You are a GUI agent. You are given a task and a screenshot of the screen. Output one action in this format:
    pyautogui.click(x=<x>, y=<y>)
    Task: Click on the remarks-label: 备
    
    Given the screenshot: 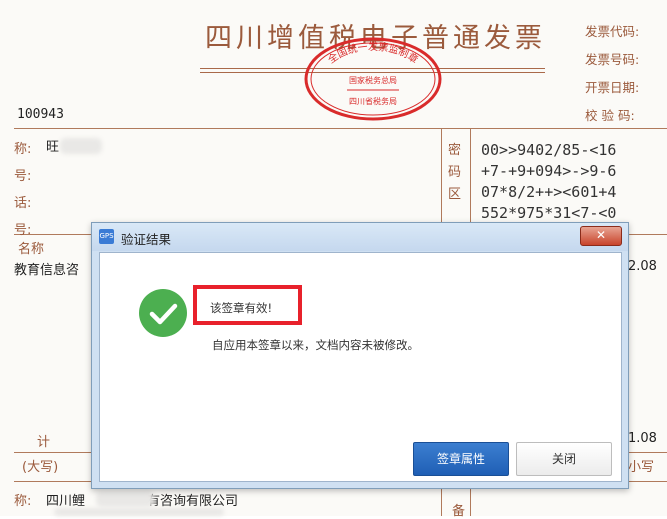 What is the action you would take?
    pyautogui.click(x=459, y=511)
    